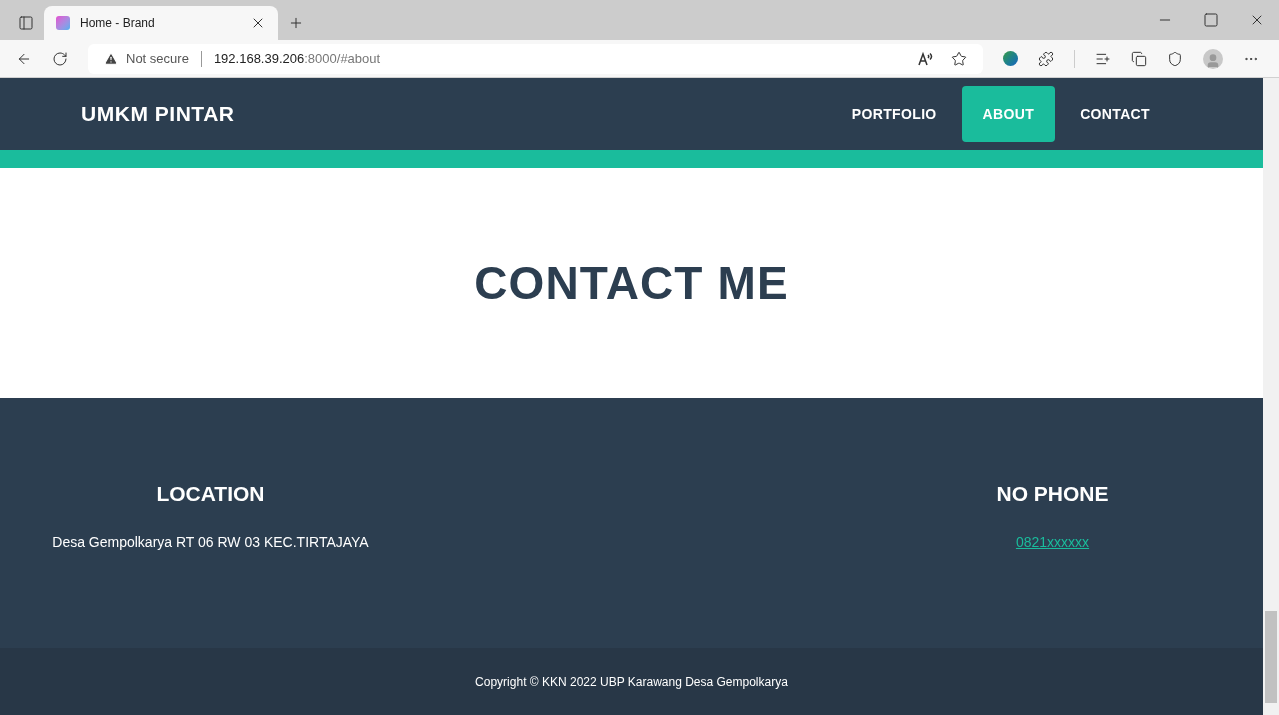 The image size is (1279, 715). What do you see at coordinates (210, 542) in the screenshot?
I see `address-text: Desa Gempolkarya RT 06 RW 03 KEC.TIRTAJAYA` at bounding box center [210, 542].